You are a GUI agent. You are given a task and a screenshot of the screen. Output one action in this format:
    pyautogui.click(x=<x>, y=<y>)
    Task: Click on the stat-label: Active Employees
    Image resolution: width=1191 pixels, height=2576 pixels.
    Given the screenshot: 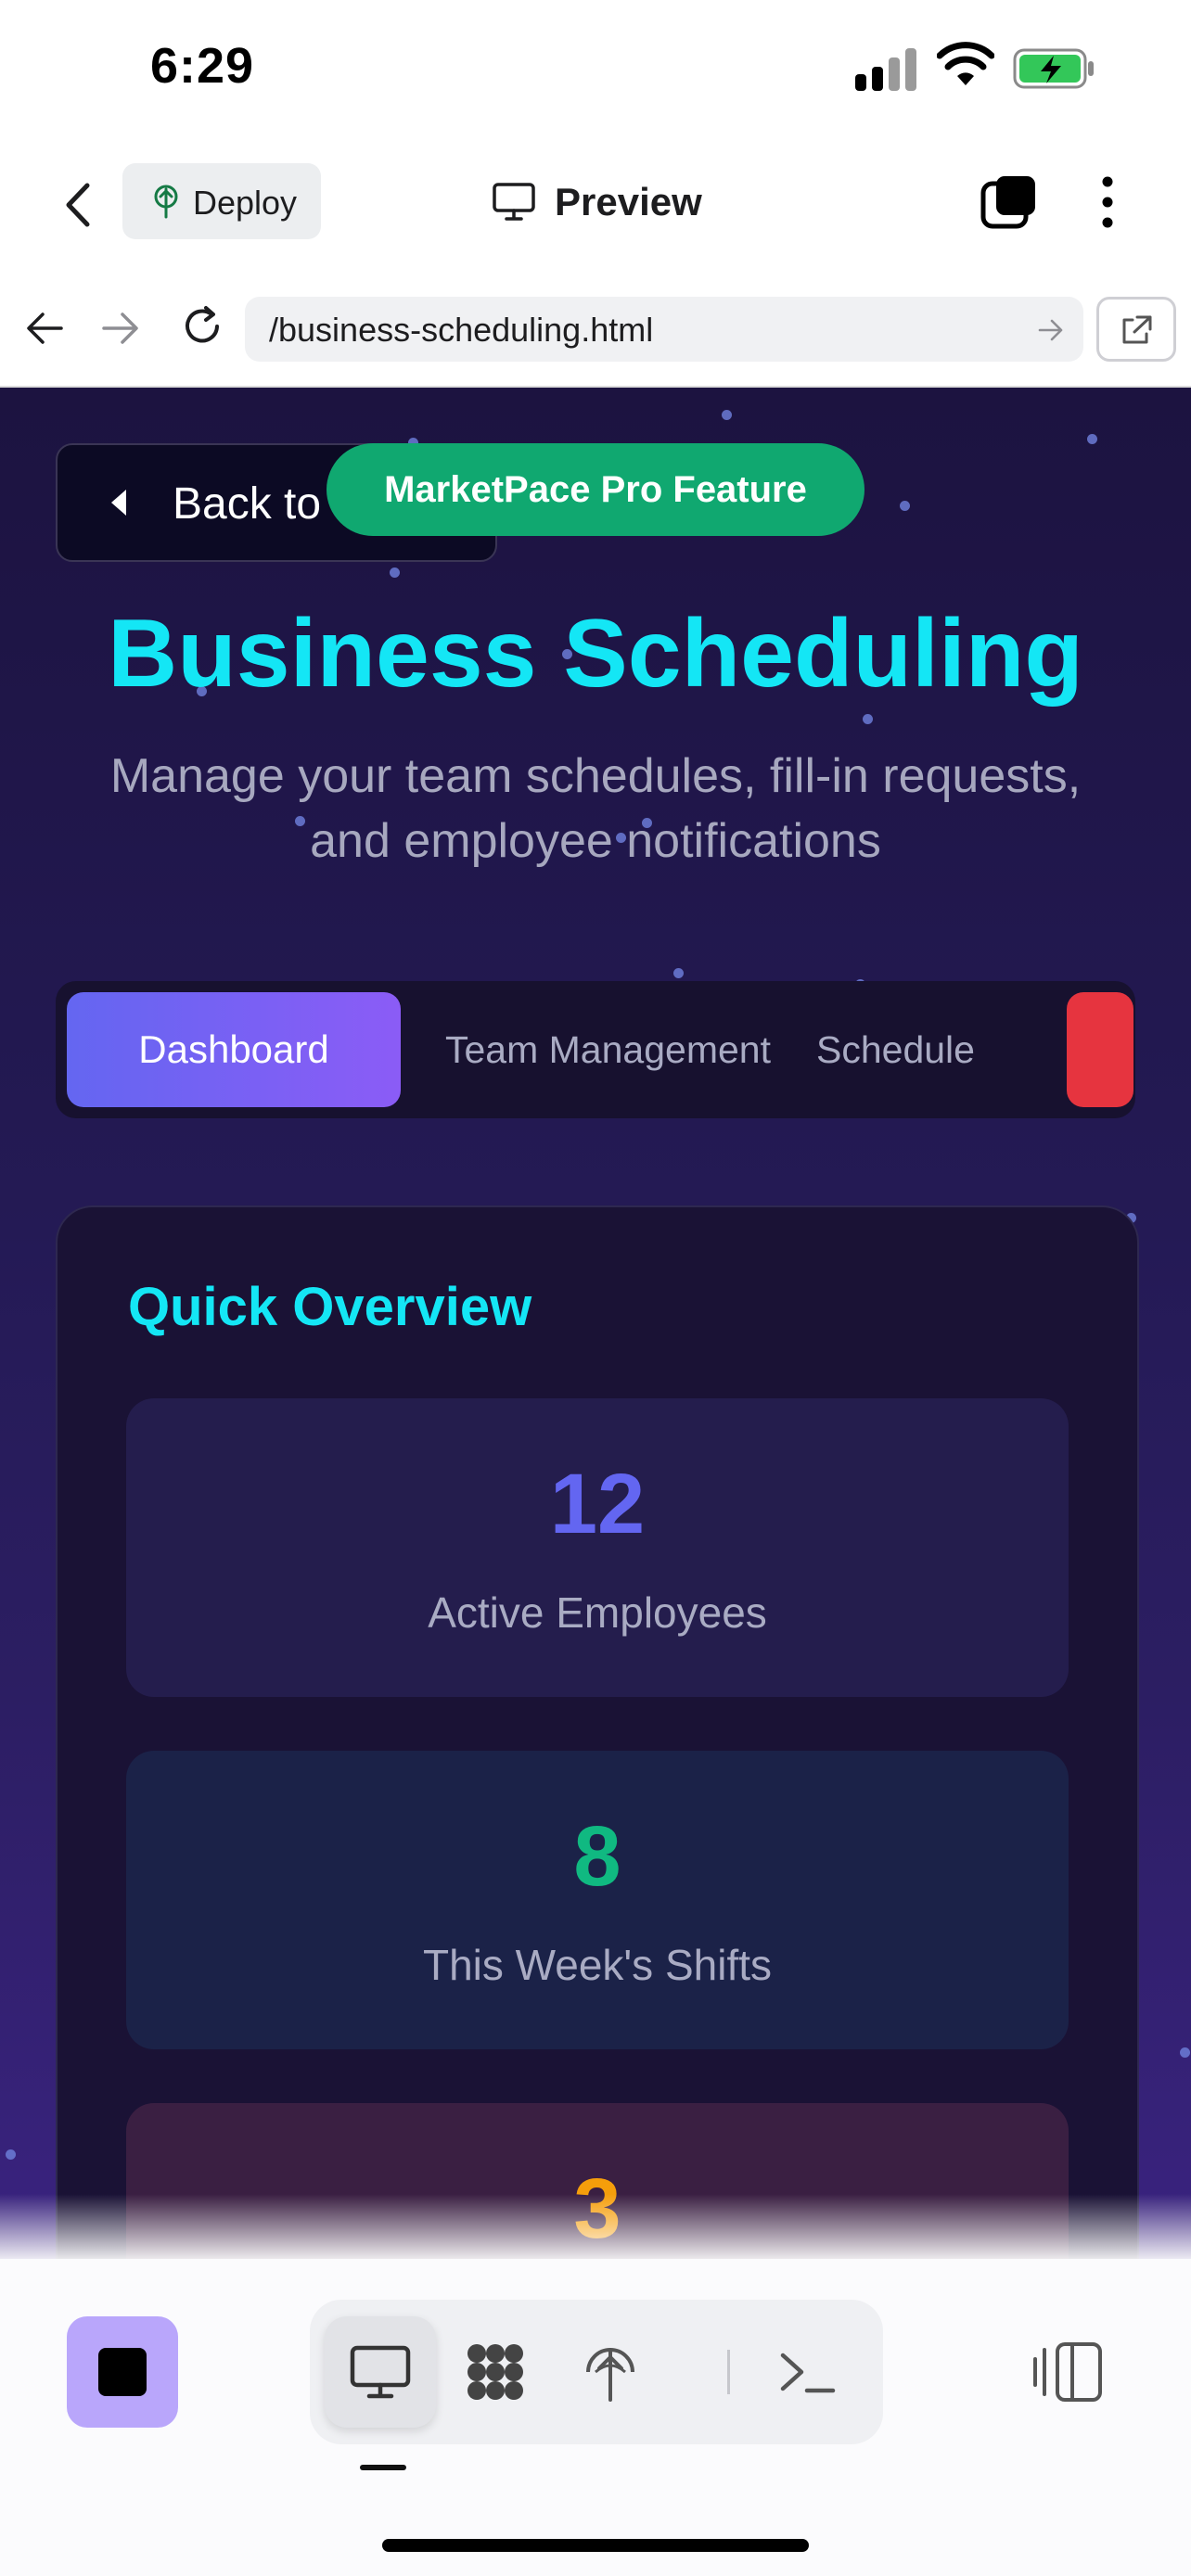 What is the action you would take?
    pyautogui.click(x=597, y=1612)
    